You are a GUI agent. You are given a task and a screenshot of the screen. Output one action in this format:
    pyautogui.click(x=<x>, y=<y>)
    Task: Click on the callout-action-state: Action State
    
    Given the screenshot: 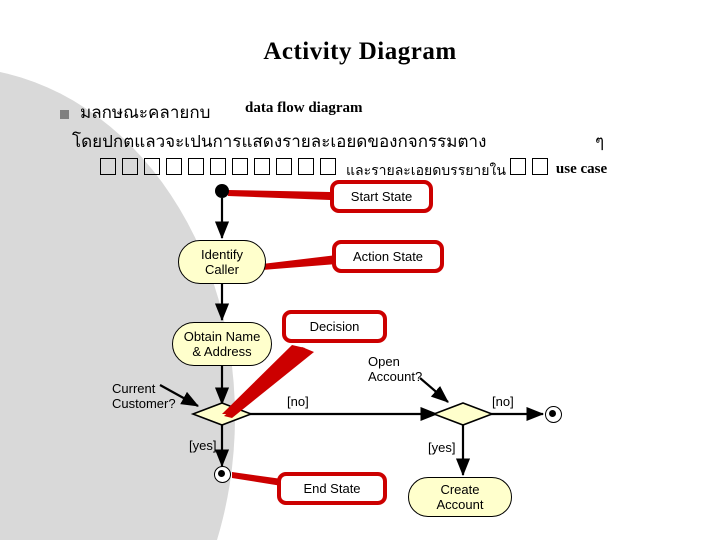 What is the action you would take?
    pyautogui.click(x=388, y=256)
    